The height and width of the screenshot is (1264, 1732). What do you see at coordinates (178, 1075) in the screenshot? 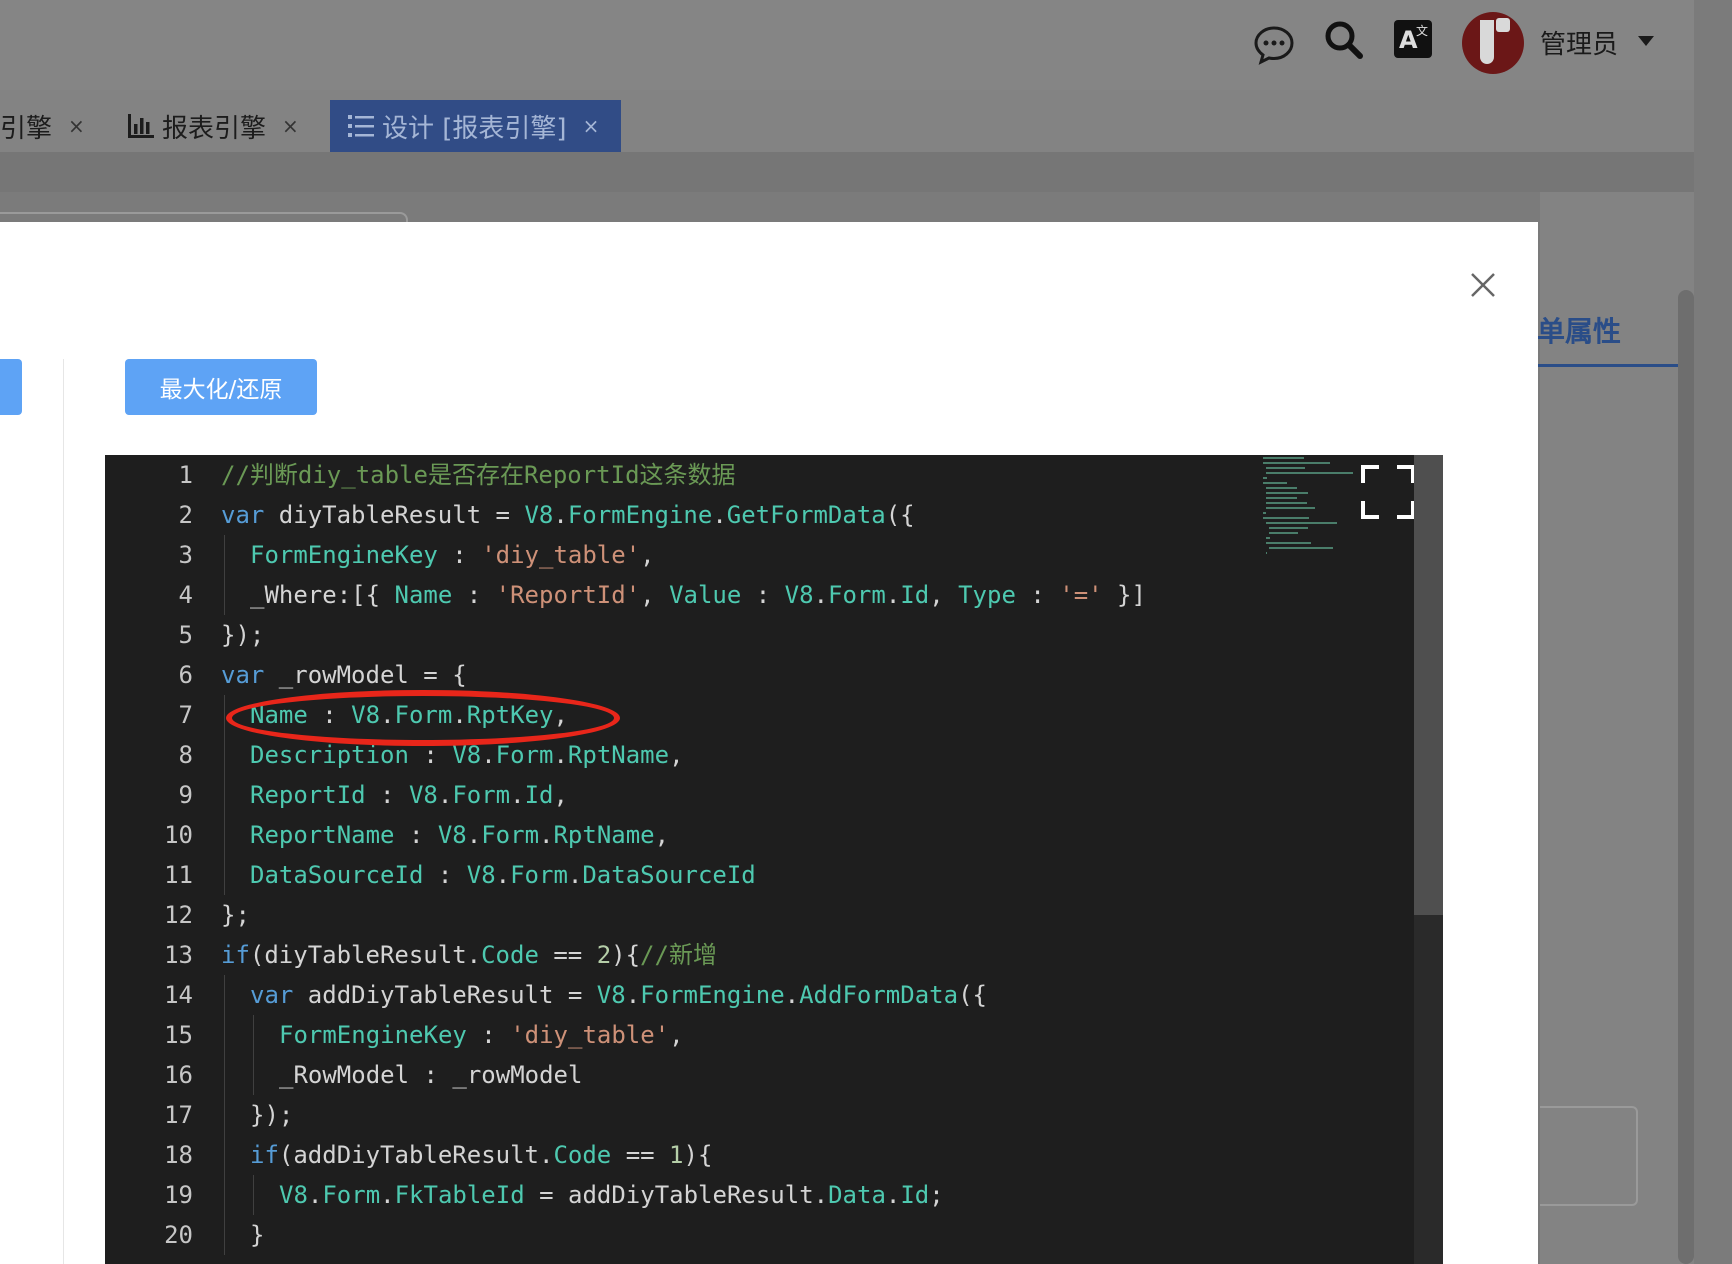
I see `line-number: 16` at bounding box center [178, 1075].